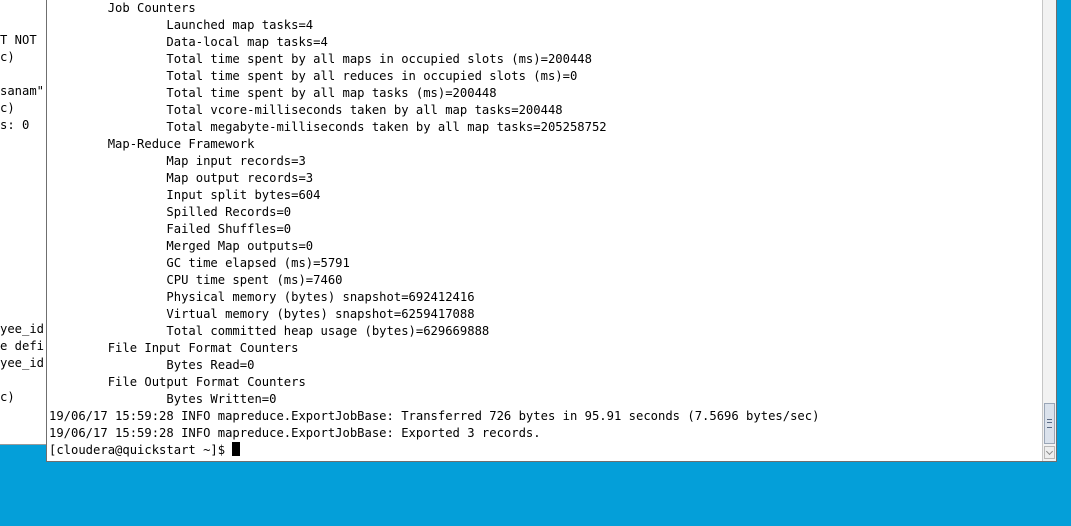 The width and height of the screenshot is (1071, 526). Describe the element at coordinates (181, 178) in the screenshot. I see `terminal-line: Map output records=3` at that location.